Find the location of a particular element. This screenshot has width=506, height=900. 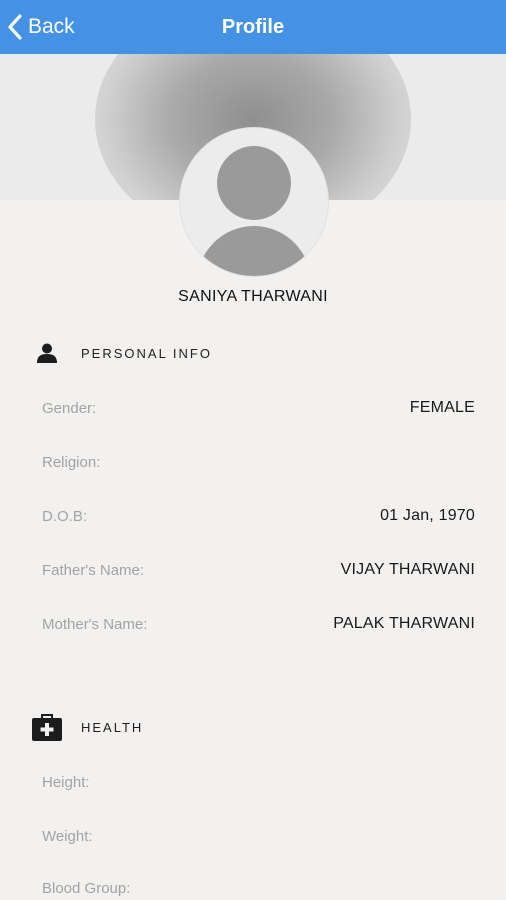

top-navbar: Back Profile is located at coordinates (253, 27).